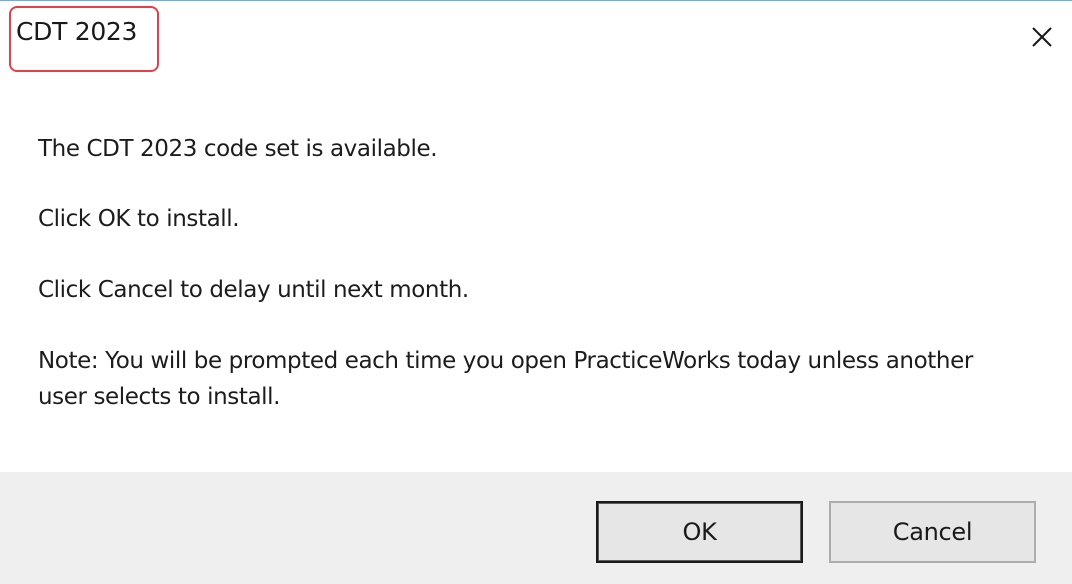 The image size is (1072, 584). I want to click on ok-button: OK, so click(699, 532).